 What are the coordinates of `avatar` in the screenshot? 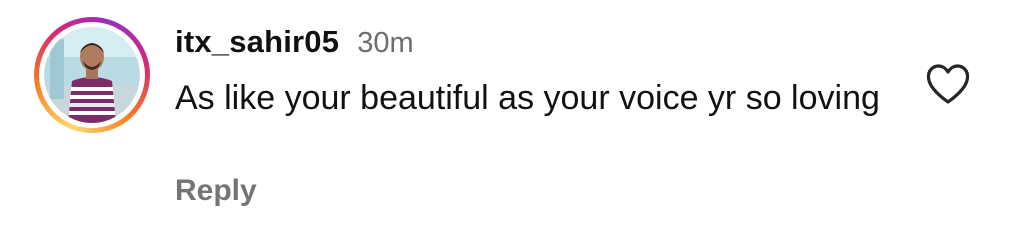 It's located at (92, 75).